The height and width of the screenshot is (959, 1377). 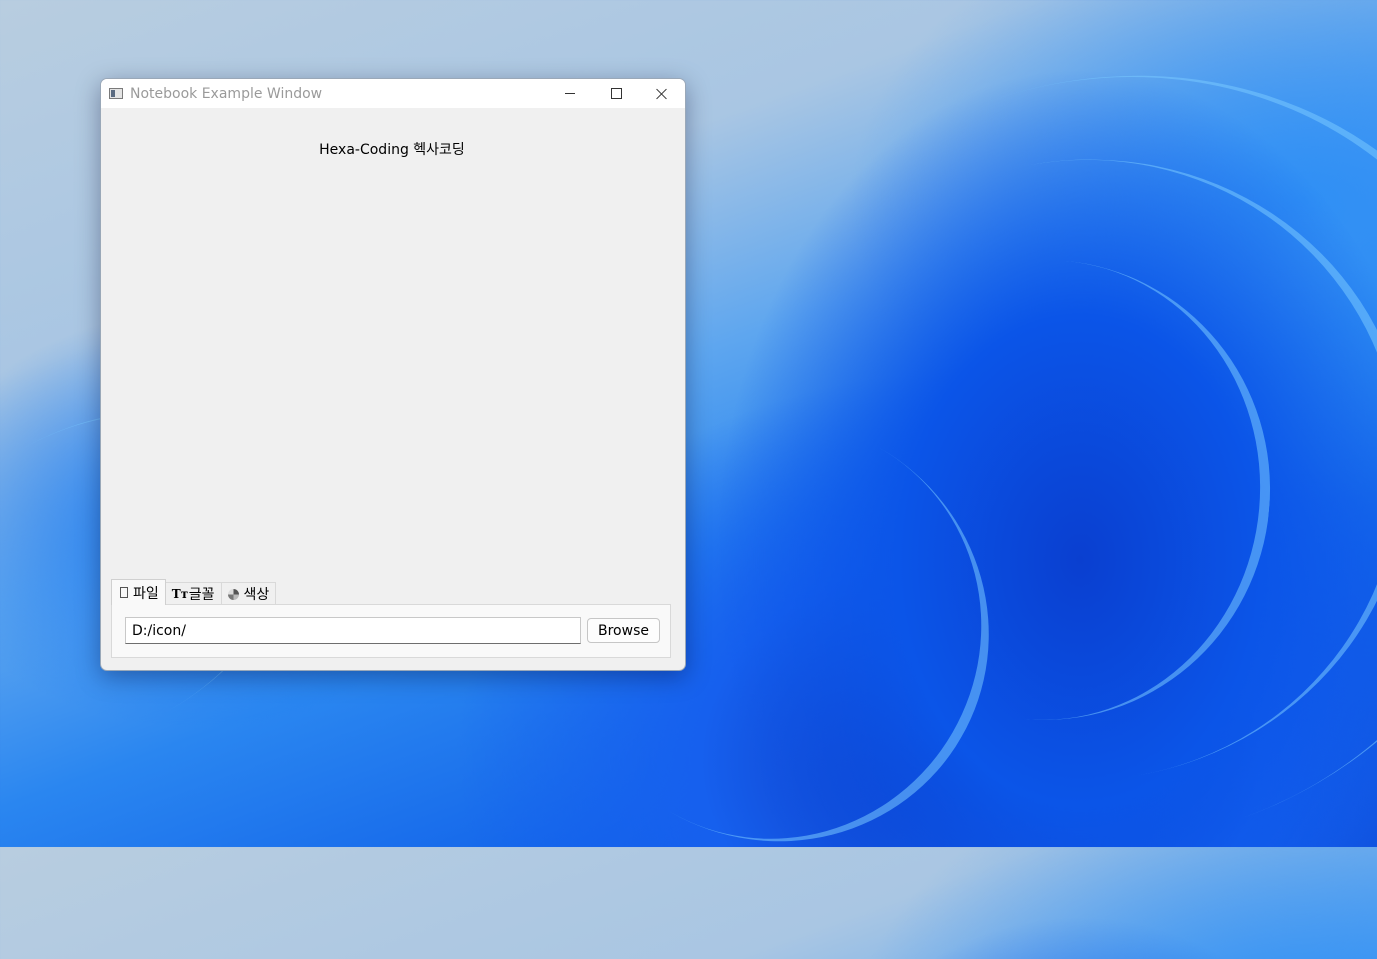 I want to click on maximize-icon, so click(x=616, y=93).